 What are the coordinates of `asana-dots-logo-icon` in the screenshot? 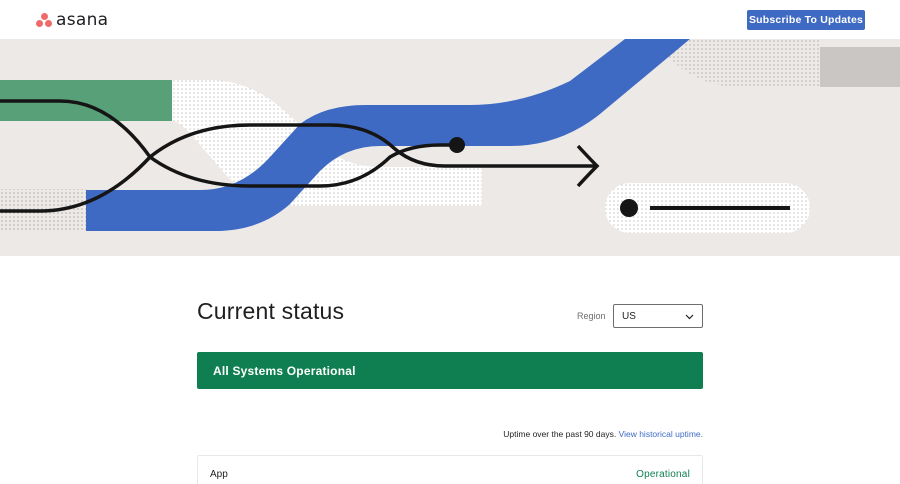 It's located at (44, 20).